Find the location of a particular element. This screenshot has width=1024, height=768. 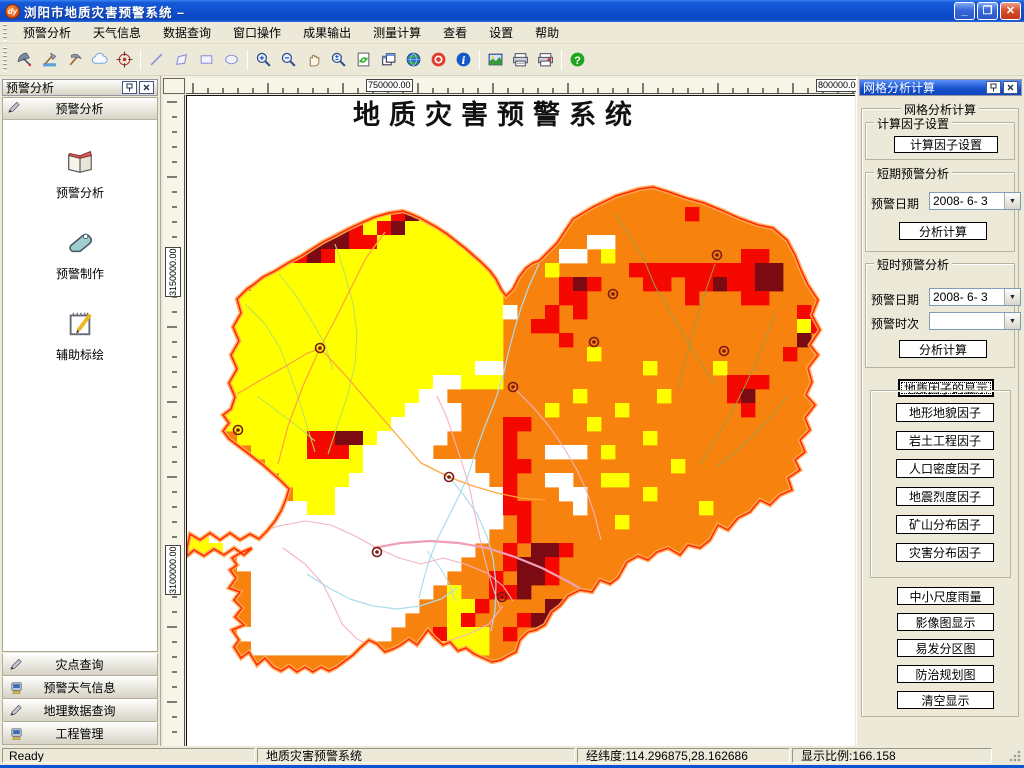

polygon-toolbar-button is located at coordinates (181, 60).